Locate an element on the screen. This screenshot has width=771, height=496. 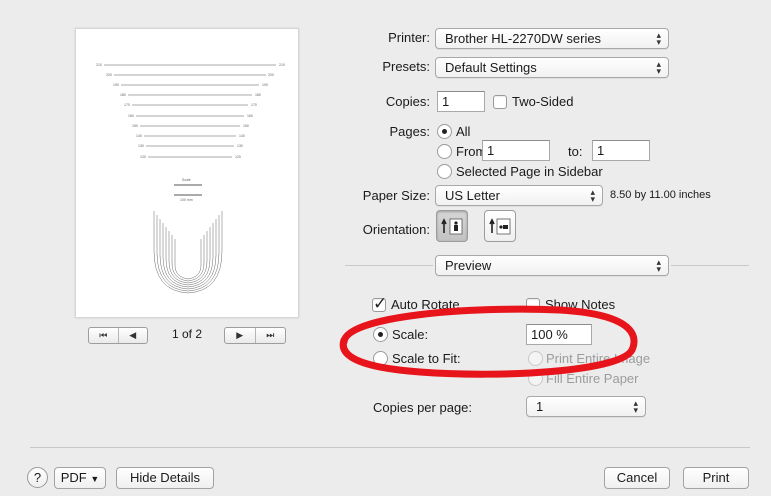
pages-from-field: 1 is located at coordinates (516, 150).